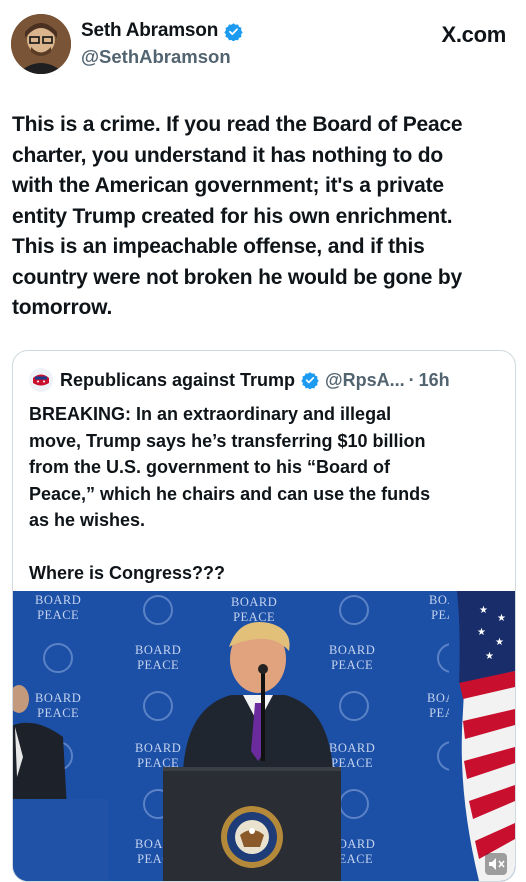 The height and width of the screenshot is (882, 526). What do you see at coordinates (482, 736) in the screenshot?
I see `american-flag-icon: ★ ★ ★ ★ ★` at bounding box center [482, 736].